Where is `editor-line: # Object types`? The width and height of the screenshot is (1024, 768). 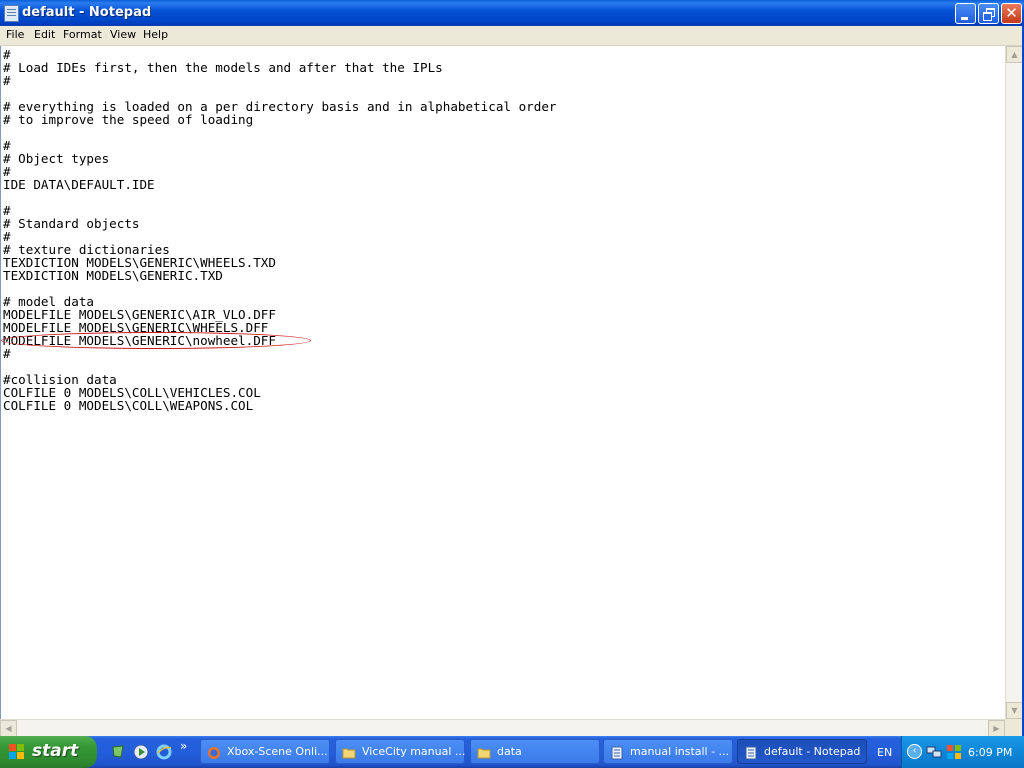 editor-line: # Object types is located at coordinates (56, 158).